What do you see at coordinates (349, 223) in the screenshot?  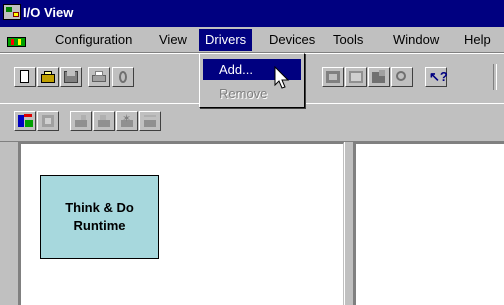 I see `pane-splitter` at bounding box center [349, 223].